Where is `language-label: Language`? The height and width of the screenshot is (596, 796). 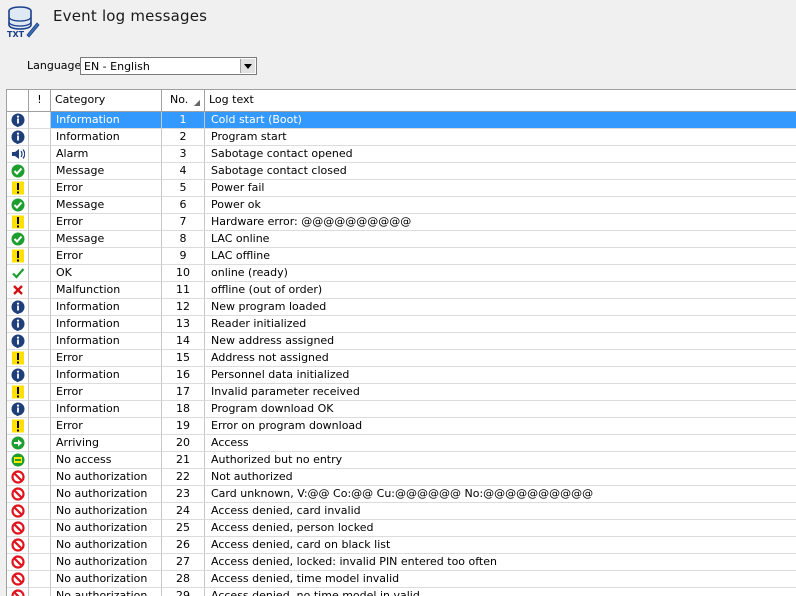
language-label: Language is located at coordinates (54, 65).